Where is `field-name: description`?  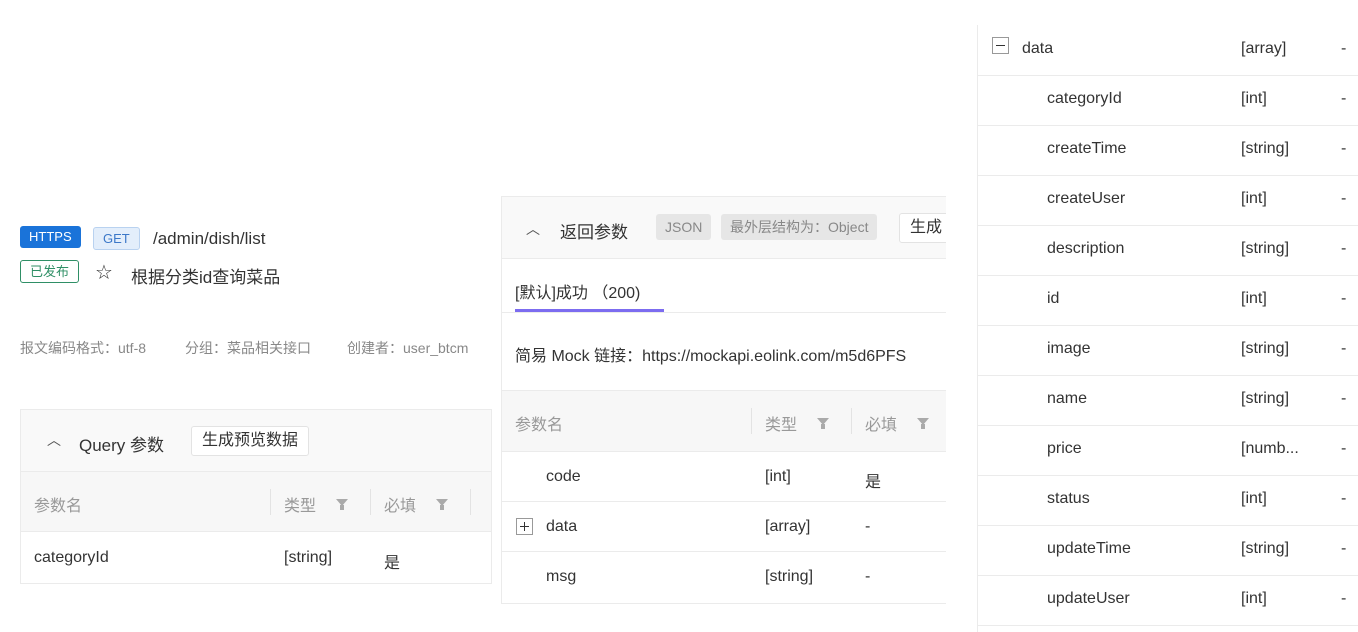 field-name: description is located at coordinates (1086, 248).